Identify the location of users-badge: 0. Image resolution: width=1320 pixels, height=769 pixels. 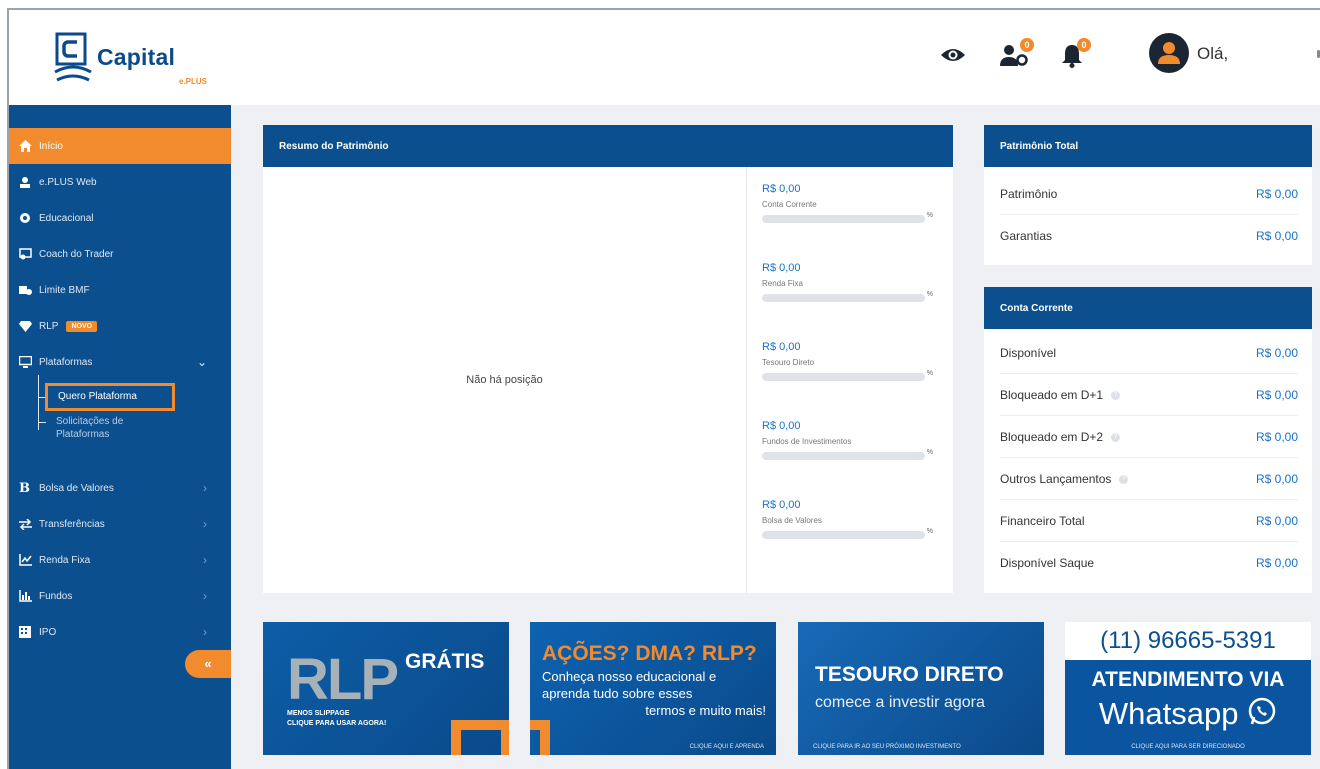
(1027, 45).